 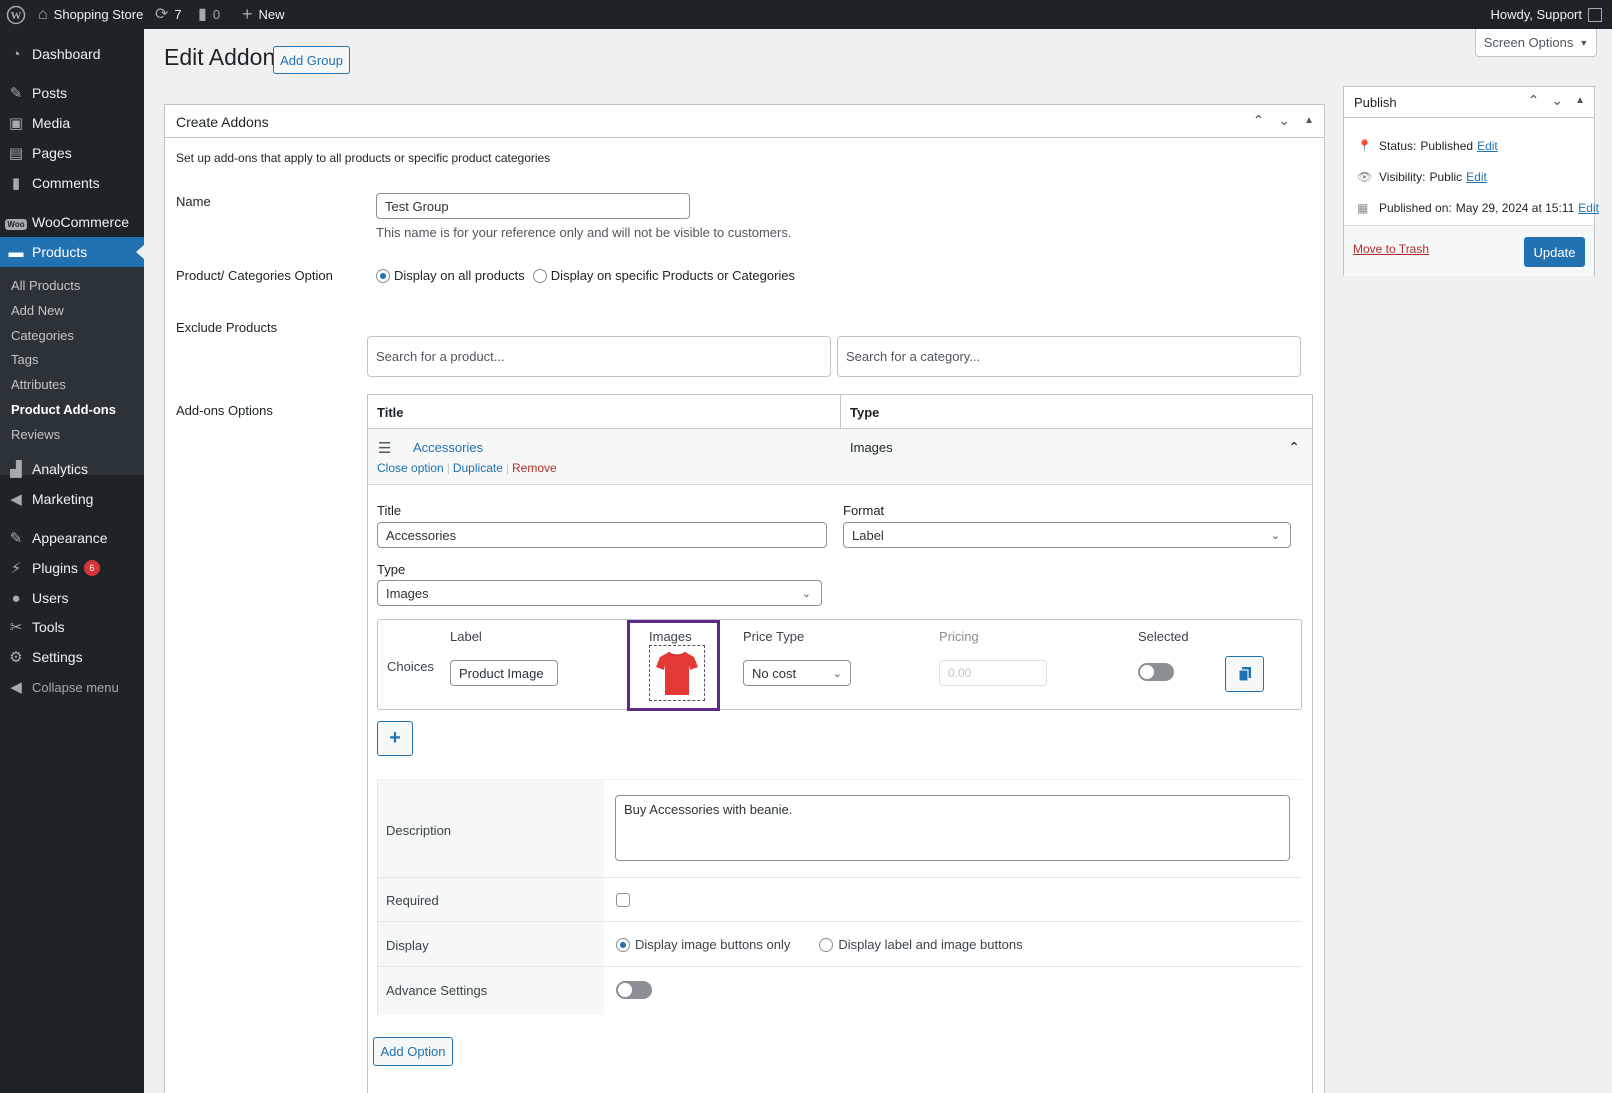 What do you see at coordinates (72, 469) in the screenshot?
I see `sidebar-item-analytics: ▟ Analytics` at bounding box center [72, 469].